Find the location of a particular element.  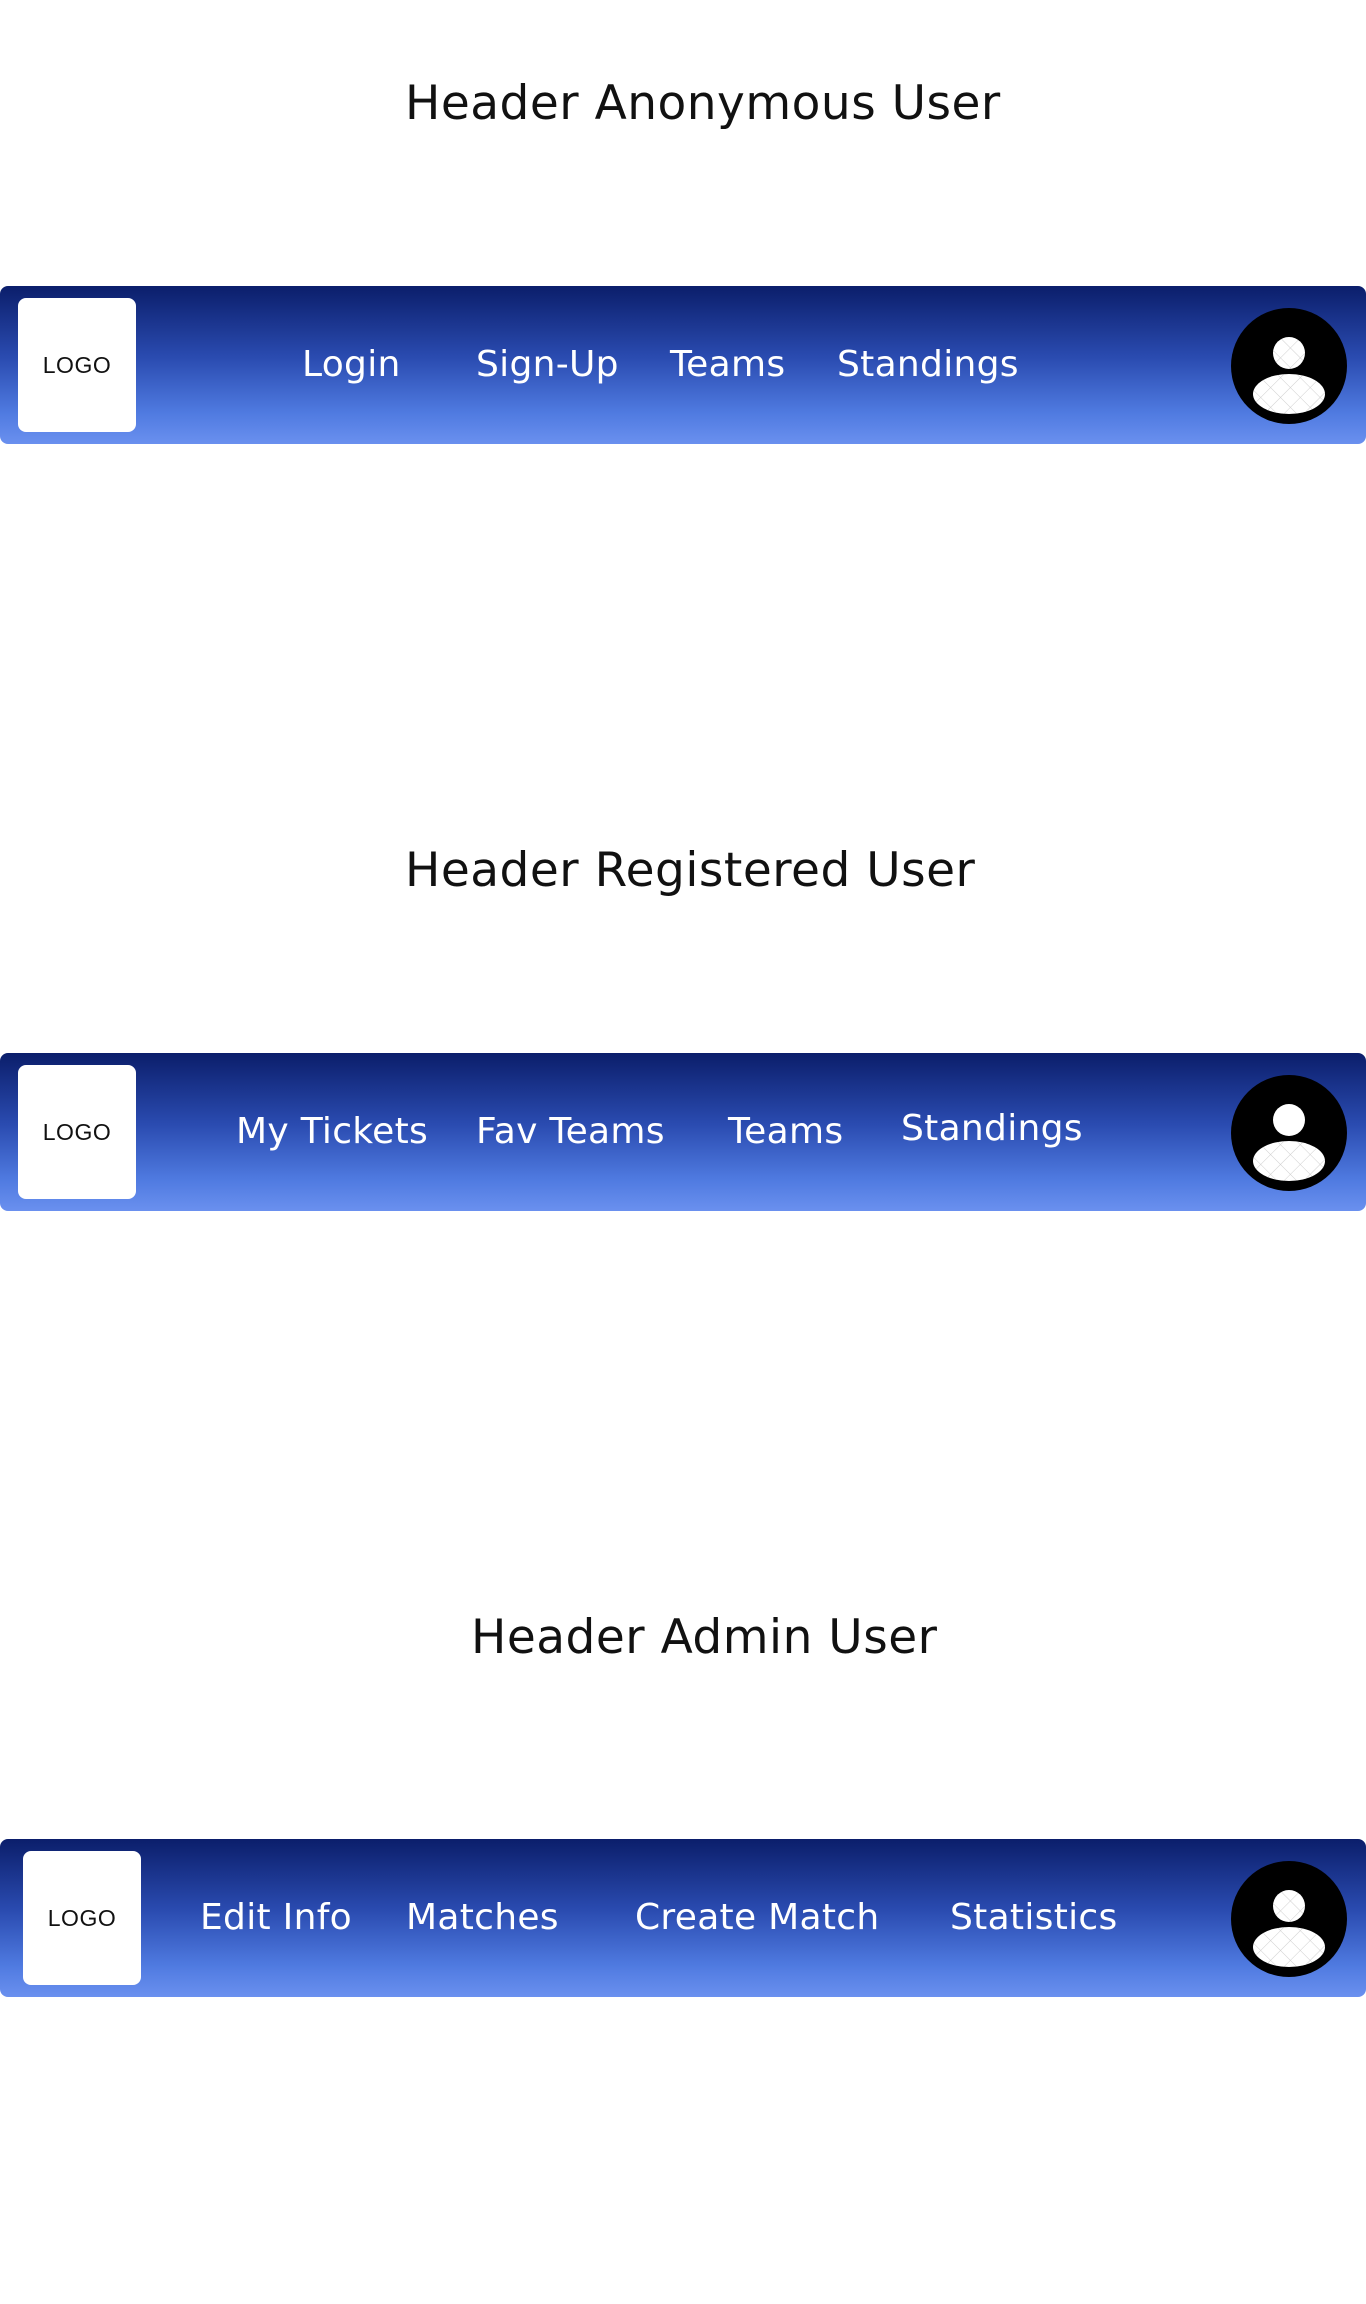

nav-statistics: Statistics is located at coordinates (1034, 1918).